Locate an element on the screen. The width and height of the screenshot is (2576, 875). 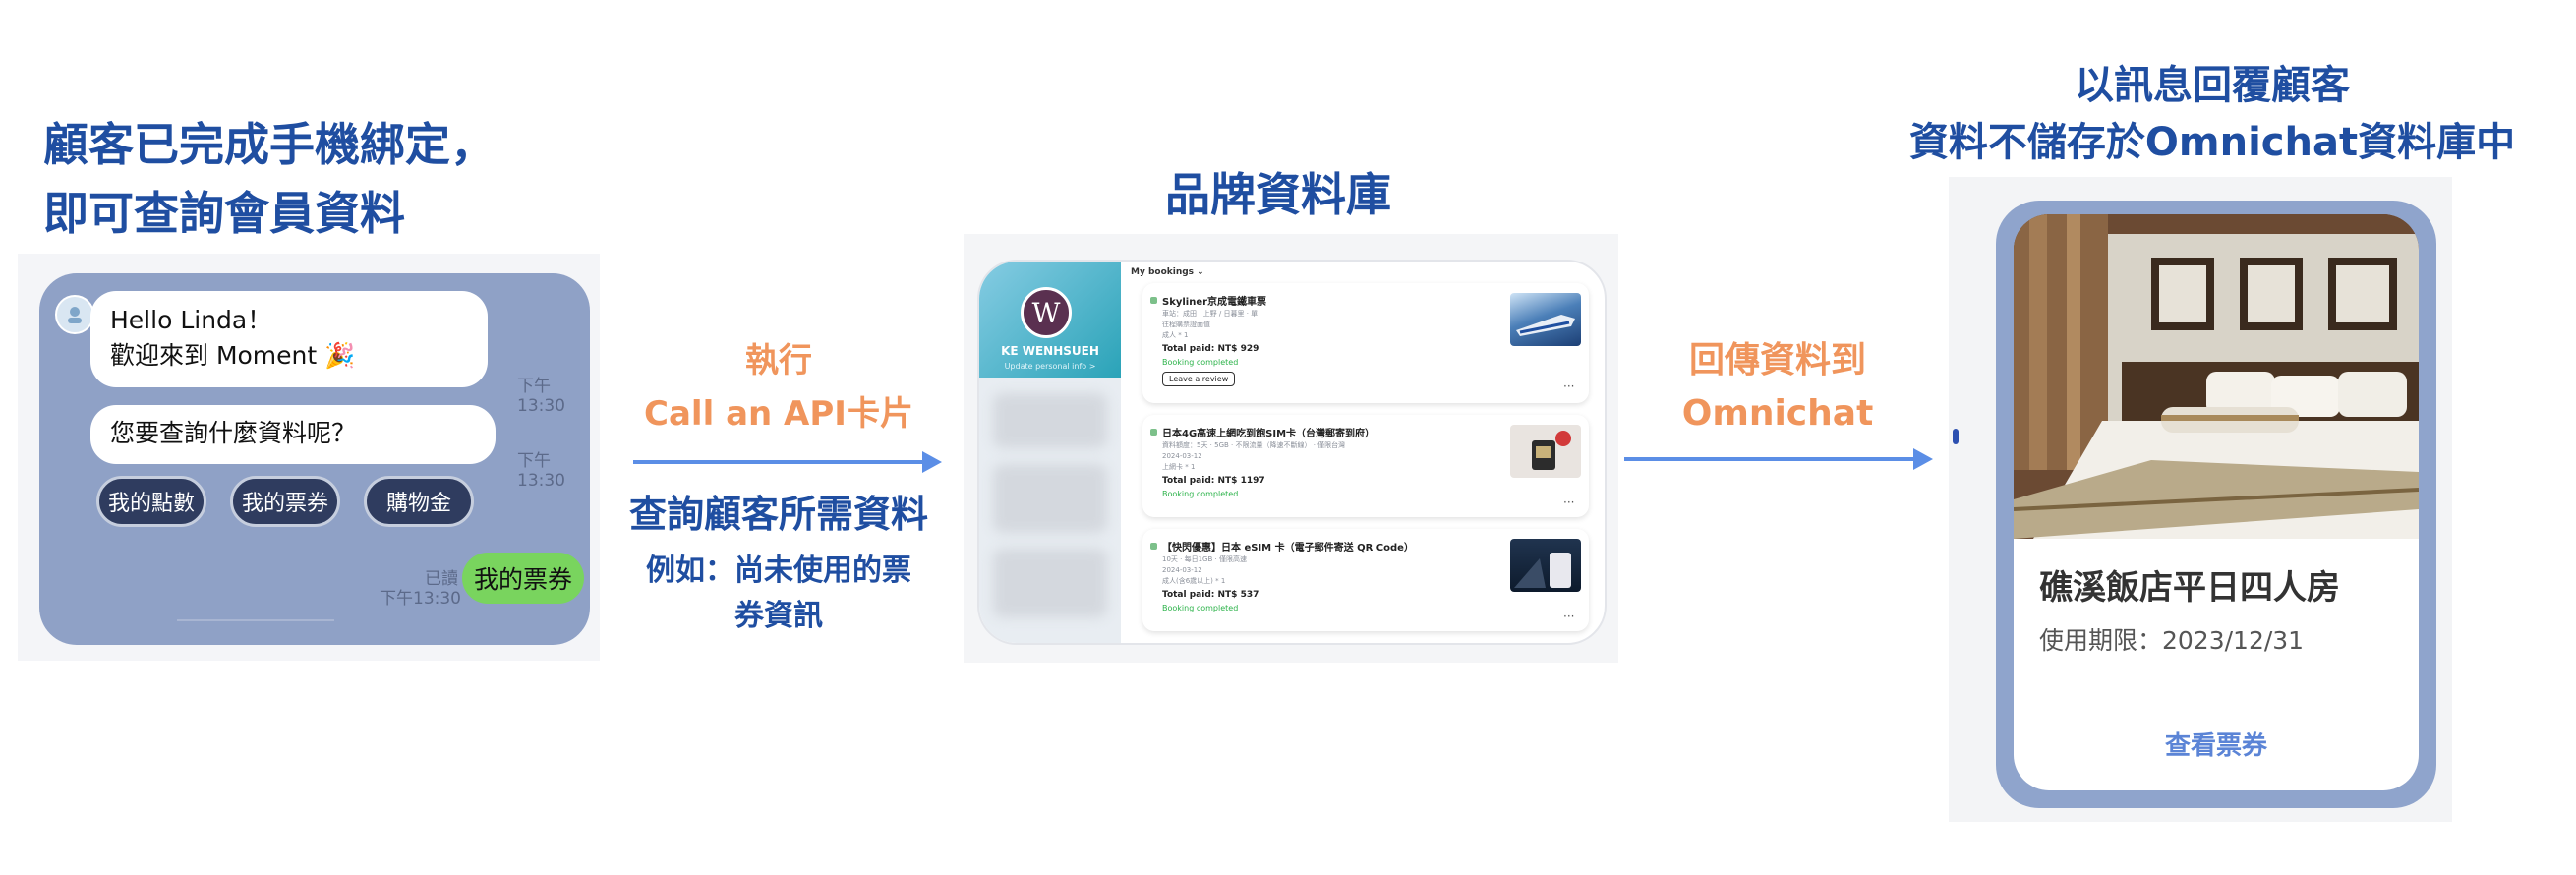
question-text: 您要查詢什麼資料呢？ is located at coordinates (233, 433).